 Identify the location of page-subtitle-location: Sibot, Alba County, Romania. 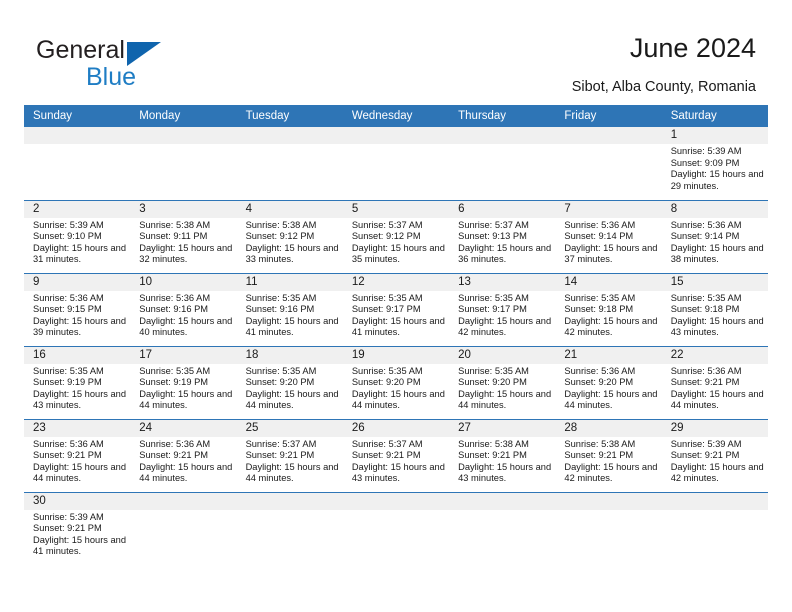
(663, 87).